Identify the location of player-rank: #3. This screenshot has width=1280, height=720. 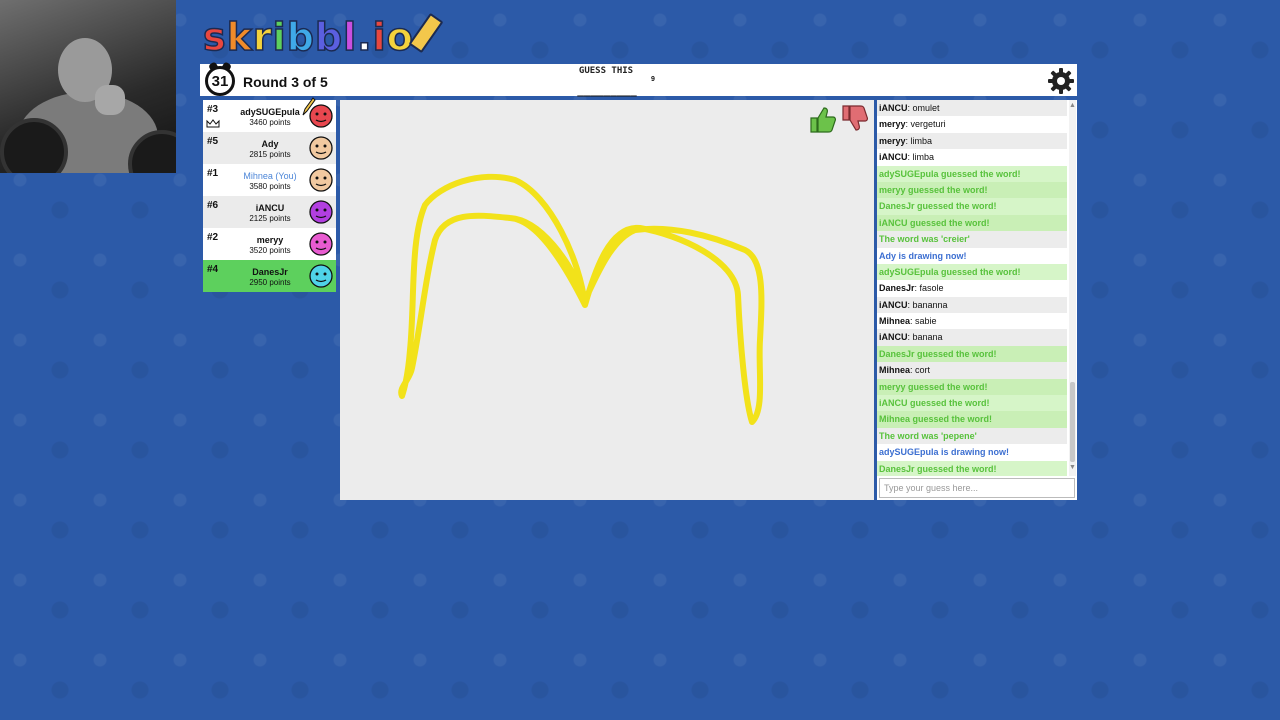
(213, 109).